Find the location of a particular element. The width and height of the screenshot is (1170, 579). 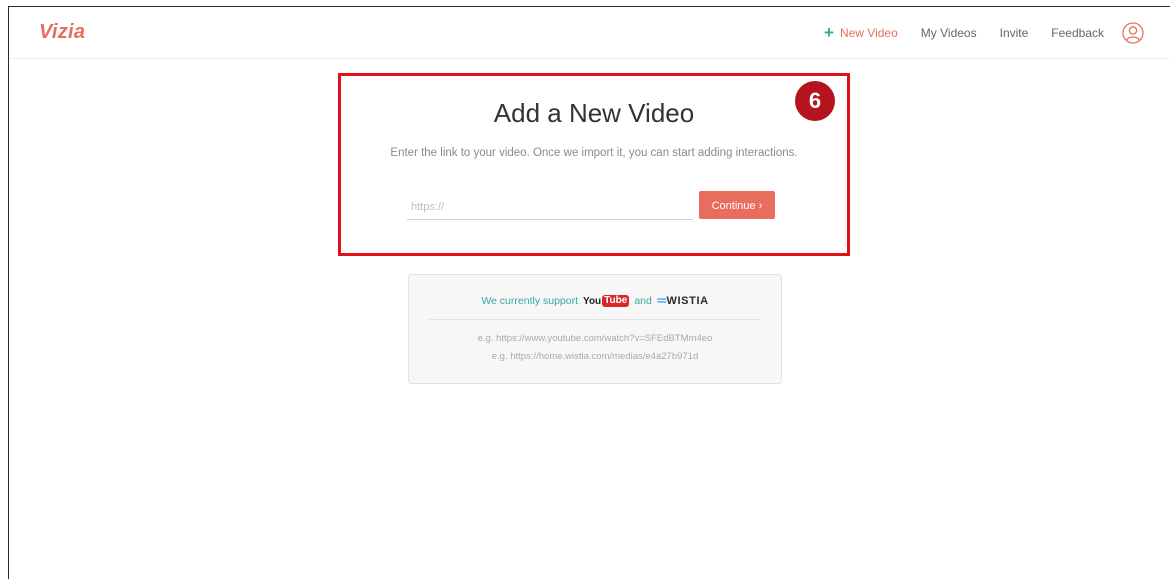

youtube-logo-tube: Tube is located at coordinates (616, 301).